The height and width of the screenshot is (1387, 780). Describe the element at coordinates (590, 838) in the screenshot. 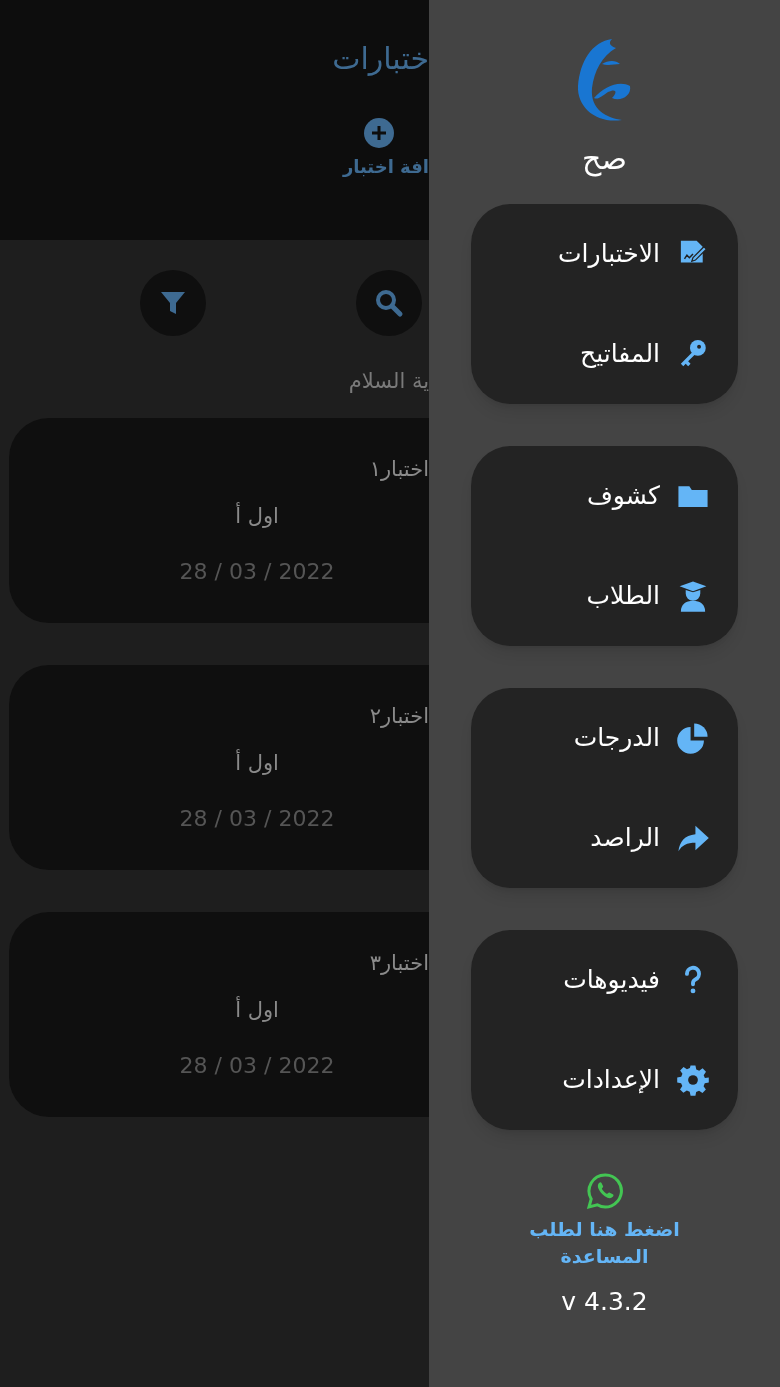

I see `menu-item: الراصد` at that location.